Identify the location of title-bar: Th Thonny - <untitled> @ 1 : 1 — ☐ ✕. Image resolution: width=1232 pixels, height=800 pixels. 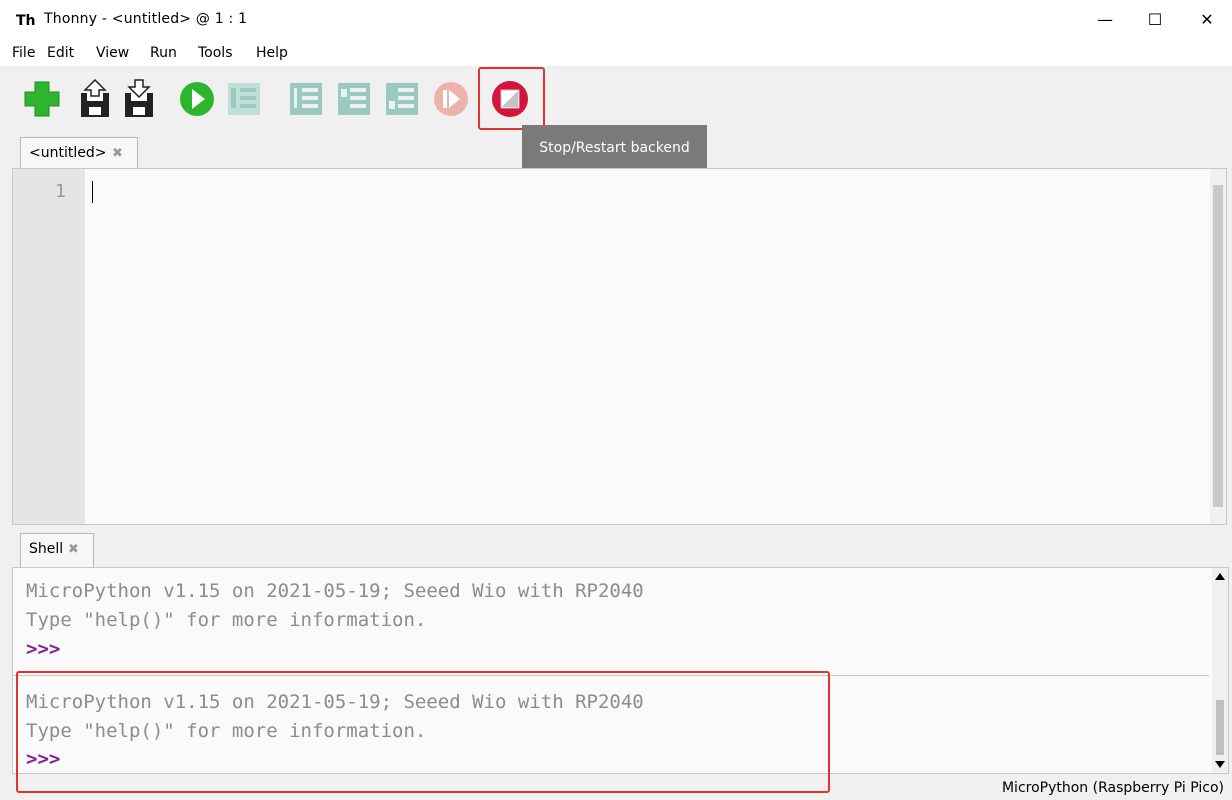
(616, 20).